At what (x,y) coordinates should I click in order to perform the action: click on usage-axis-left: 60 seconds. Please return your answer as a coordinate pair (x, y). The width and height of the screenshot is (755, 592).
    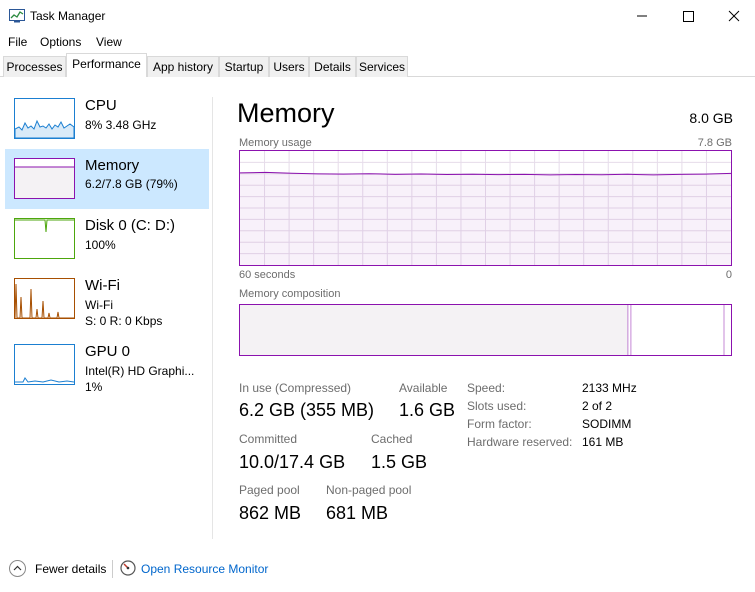
    Looking at the image, I should click on (267, 275).